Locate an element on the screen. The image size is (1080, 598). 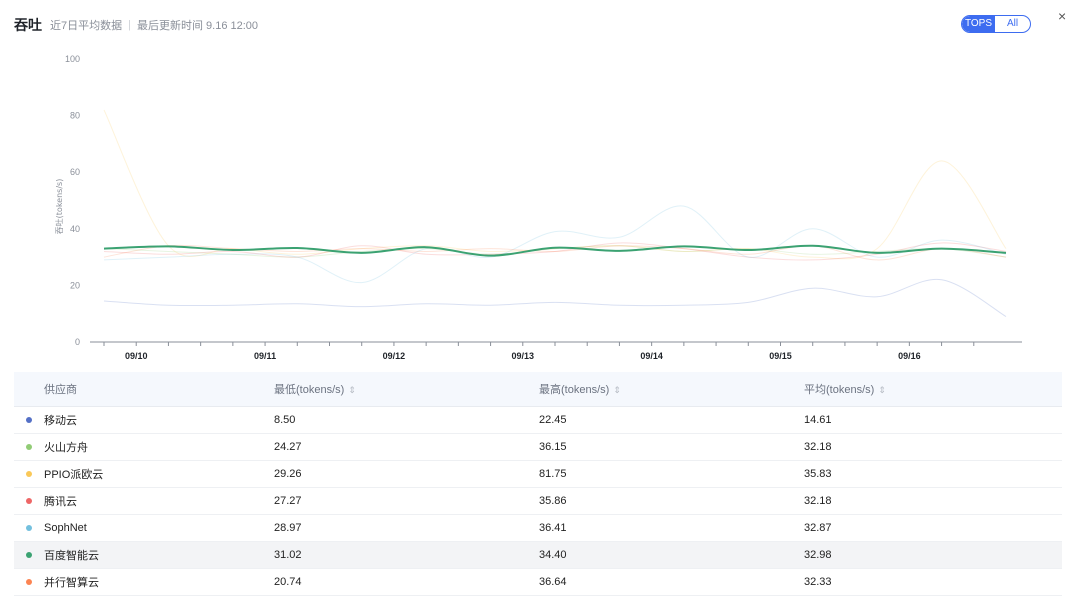
table-row: SophNet 28.97 36.41 32.87 is located at coordinates (538, 528).